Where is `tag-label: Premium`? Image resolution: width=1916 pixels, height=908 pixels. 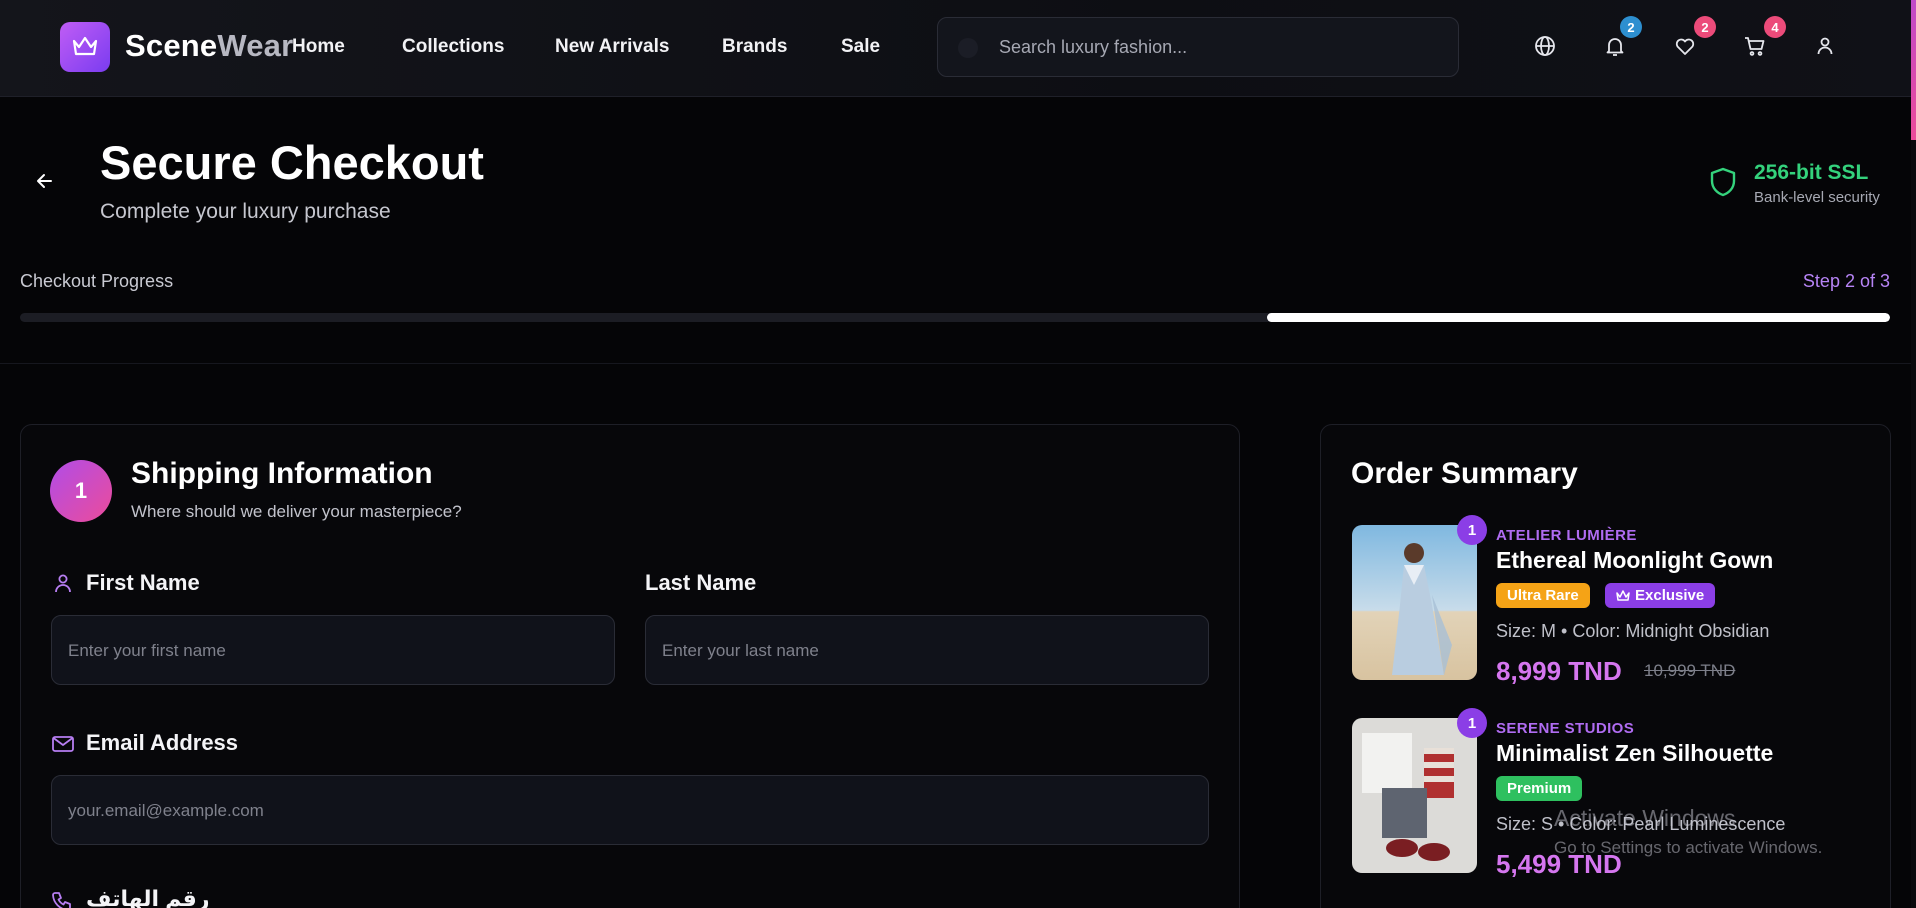 tag-label: Premium is located at coordinates (1539, 788).